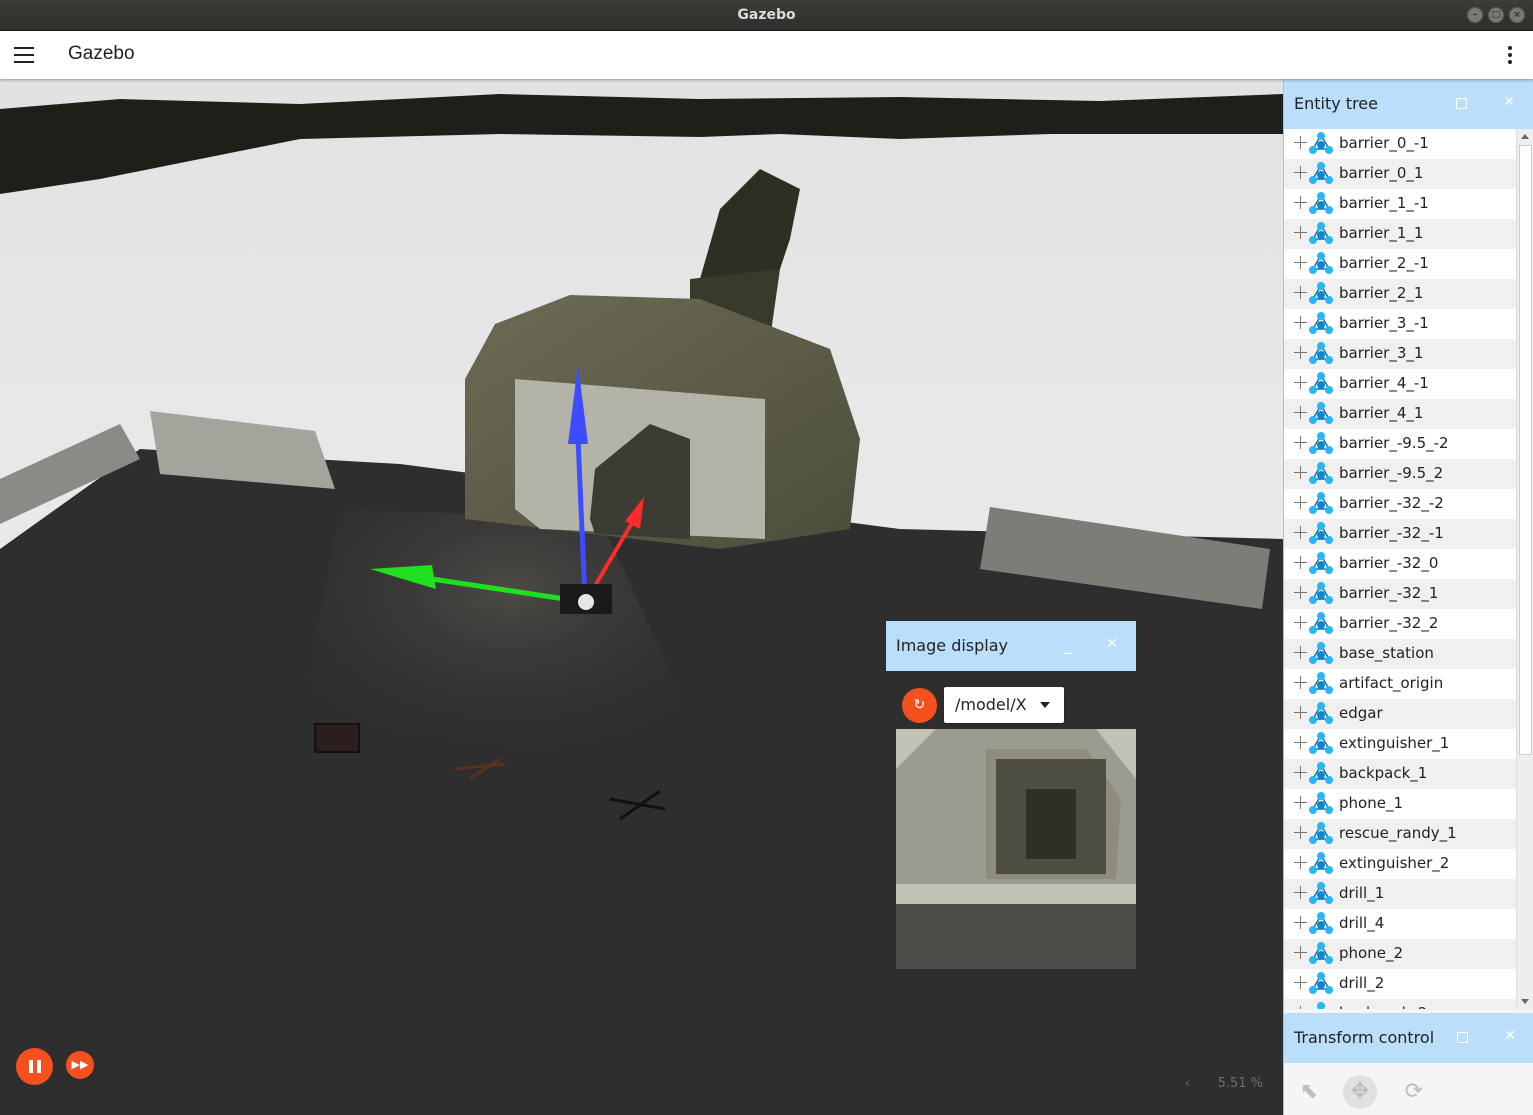  I want to click on tree-row: barrier_-32_1, so click(1400, 594).